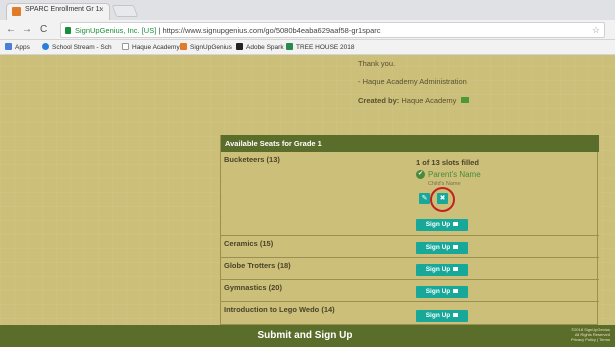 The height and width of the screenshot is (347, 615). What do you see at coordinates (412, 81) in the screenshot?
I see `signature-text: - Haque Academy Administration` at bounding box center [412, 81].